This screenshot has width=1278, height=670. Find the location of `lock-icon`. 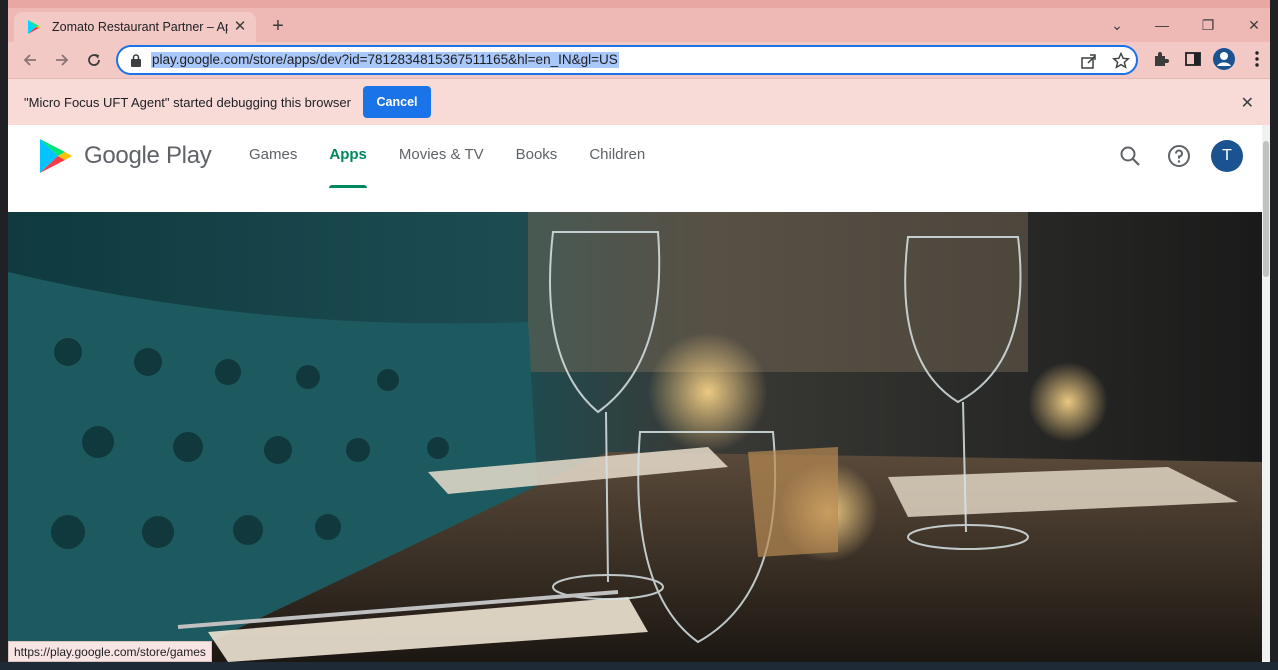

lock-icon is located at coordinates (136, 60).